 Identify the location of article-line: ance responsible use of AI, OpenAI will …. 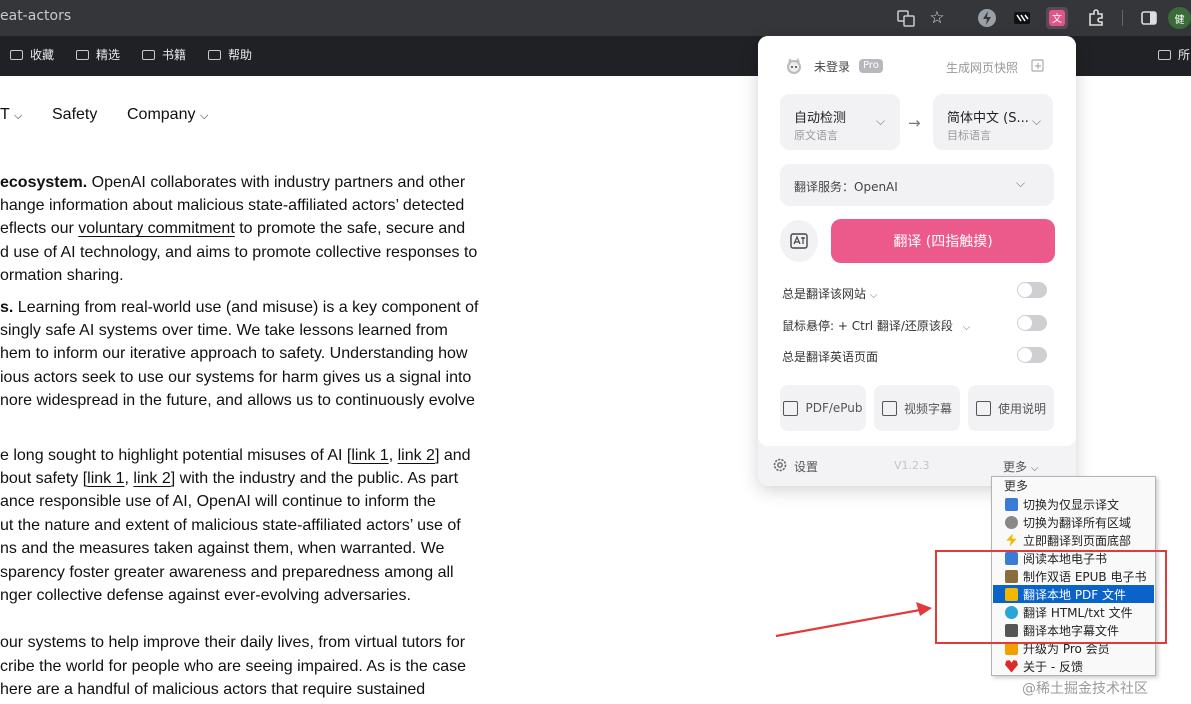
(218, 501).